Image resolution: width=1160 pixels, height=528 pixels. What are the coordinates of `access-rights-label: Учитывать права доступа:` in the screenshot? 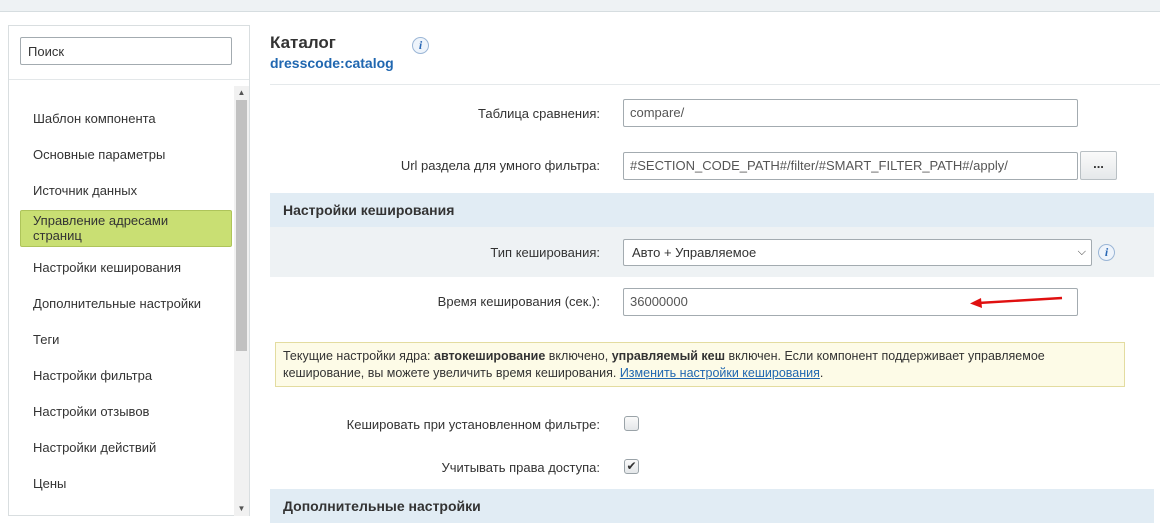 It's located at (520, 467).